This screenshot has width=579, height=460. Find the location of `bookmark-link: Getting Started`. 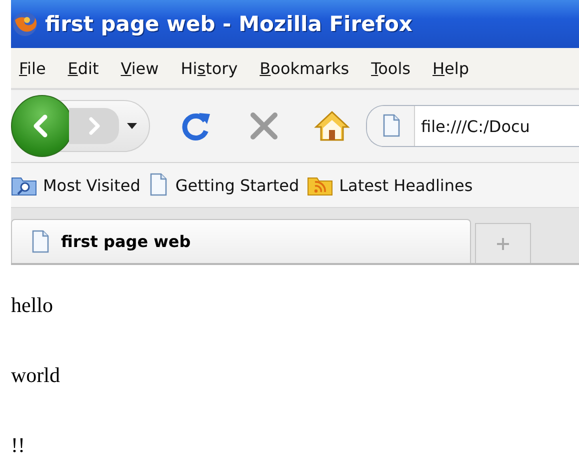

bookmark-link: Getting Started is located at coordinates (237, 185).